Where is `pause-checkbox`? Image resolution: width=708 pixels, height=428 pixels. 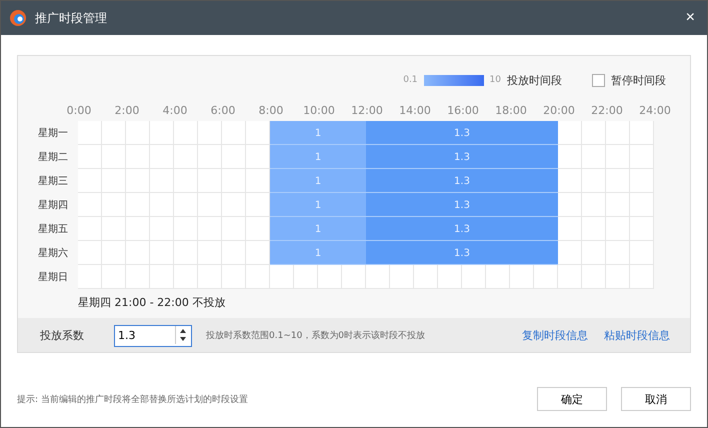 pause-checkbox is located at coordinates (598, 80).